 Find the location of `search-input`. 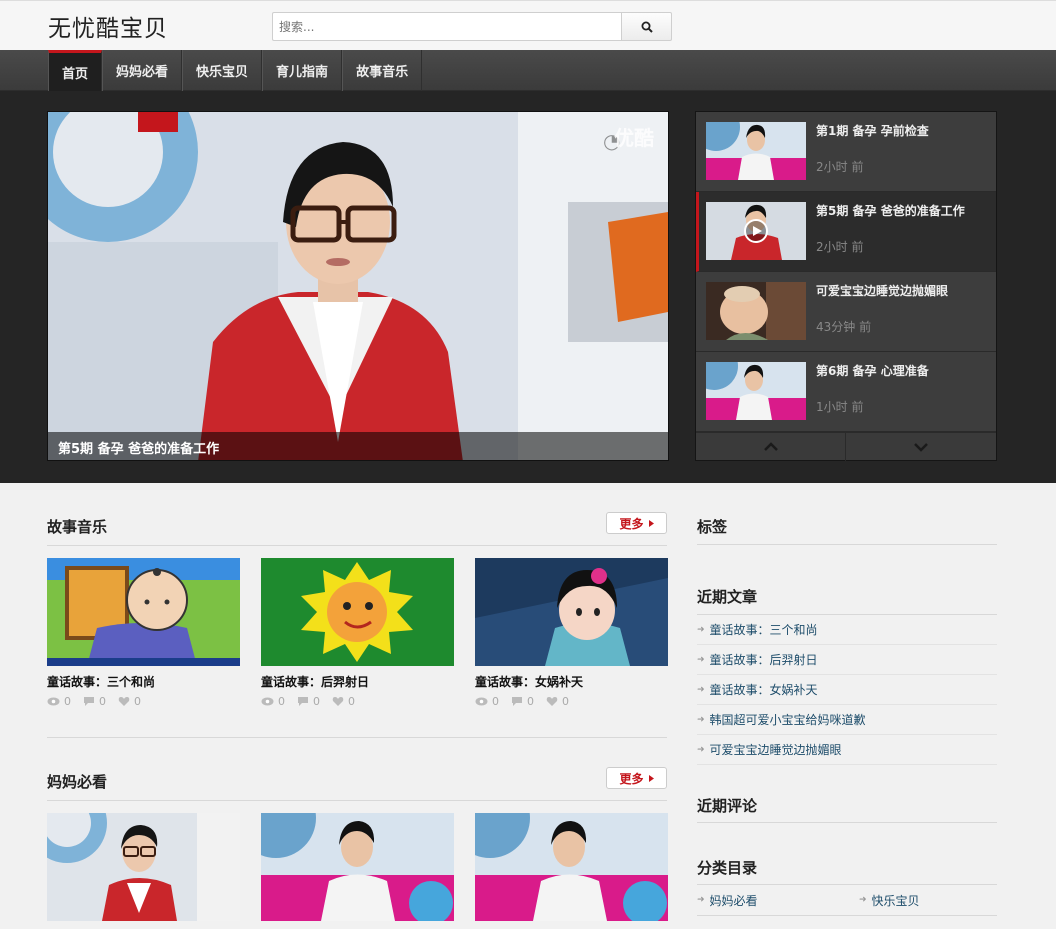

search-input is located at coordinates (446, 26).